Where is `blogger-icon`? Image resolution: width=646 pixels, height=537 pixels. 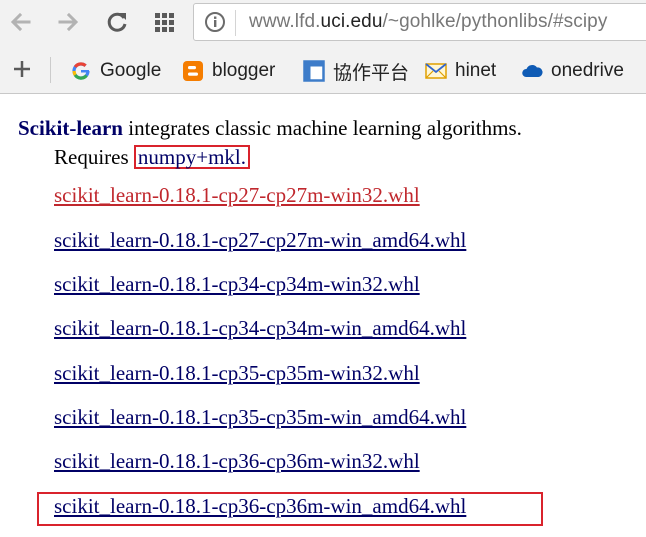 blogger-icon is located at coordinates (193, 71).